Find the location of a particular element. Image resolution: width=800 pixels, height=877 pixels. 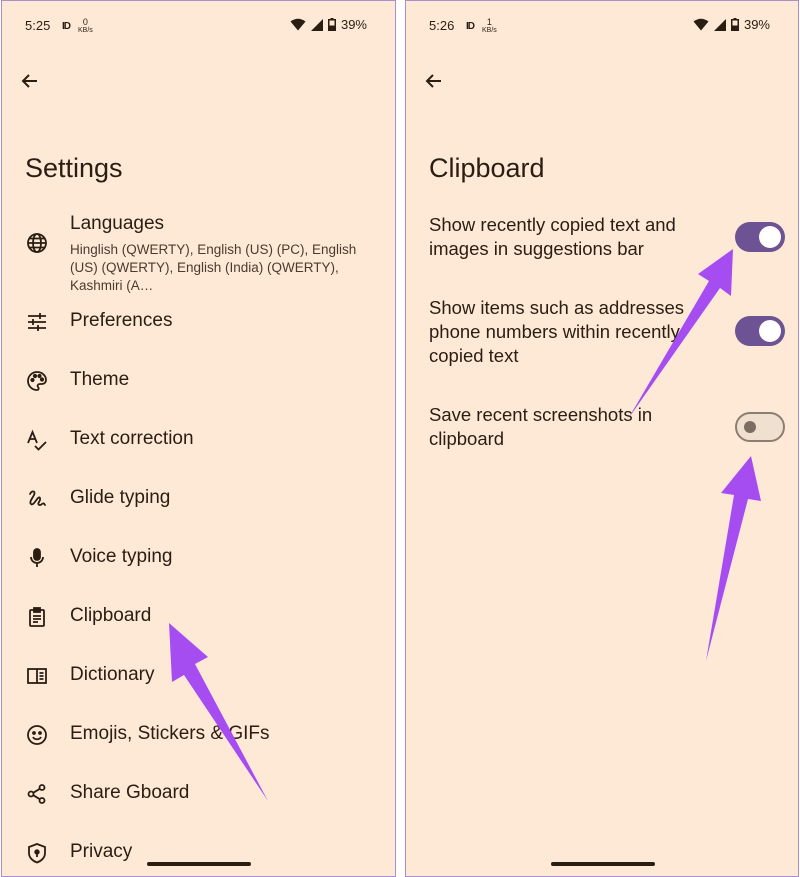

menu-label: Share Gboard is located at coordinates (130, 792).